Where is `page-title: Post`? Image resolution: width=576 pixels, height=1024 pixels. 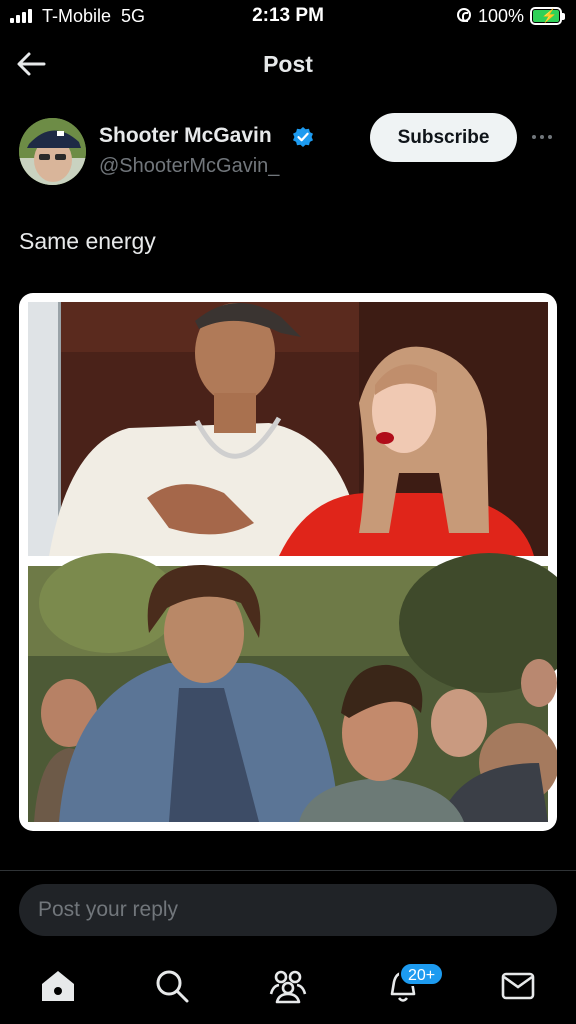 page-title: Post is located at coordinates (288, 64).